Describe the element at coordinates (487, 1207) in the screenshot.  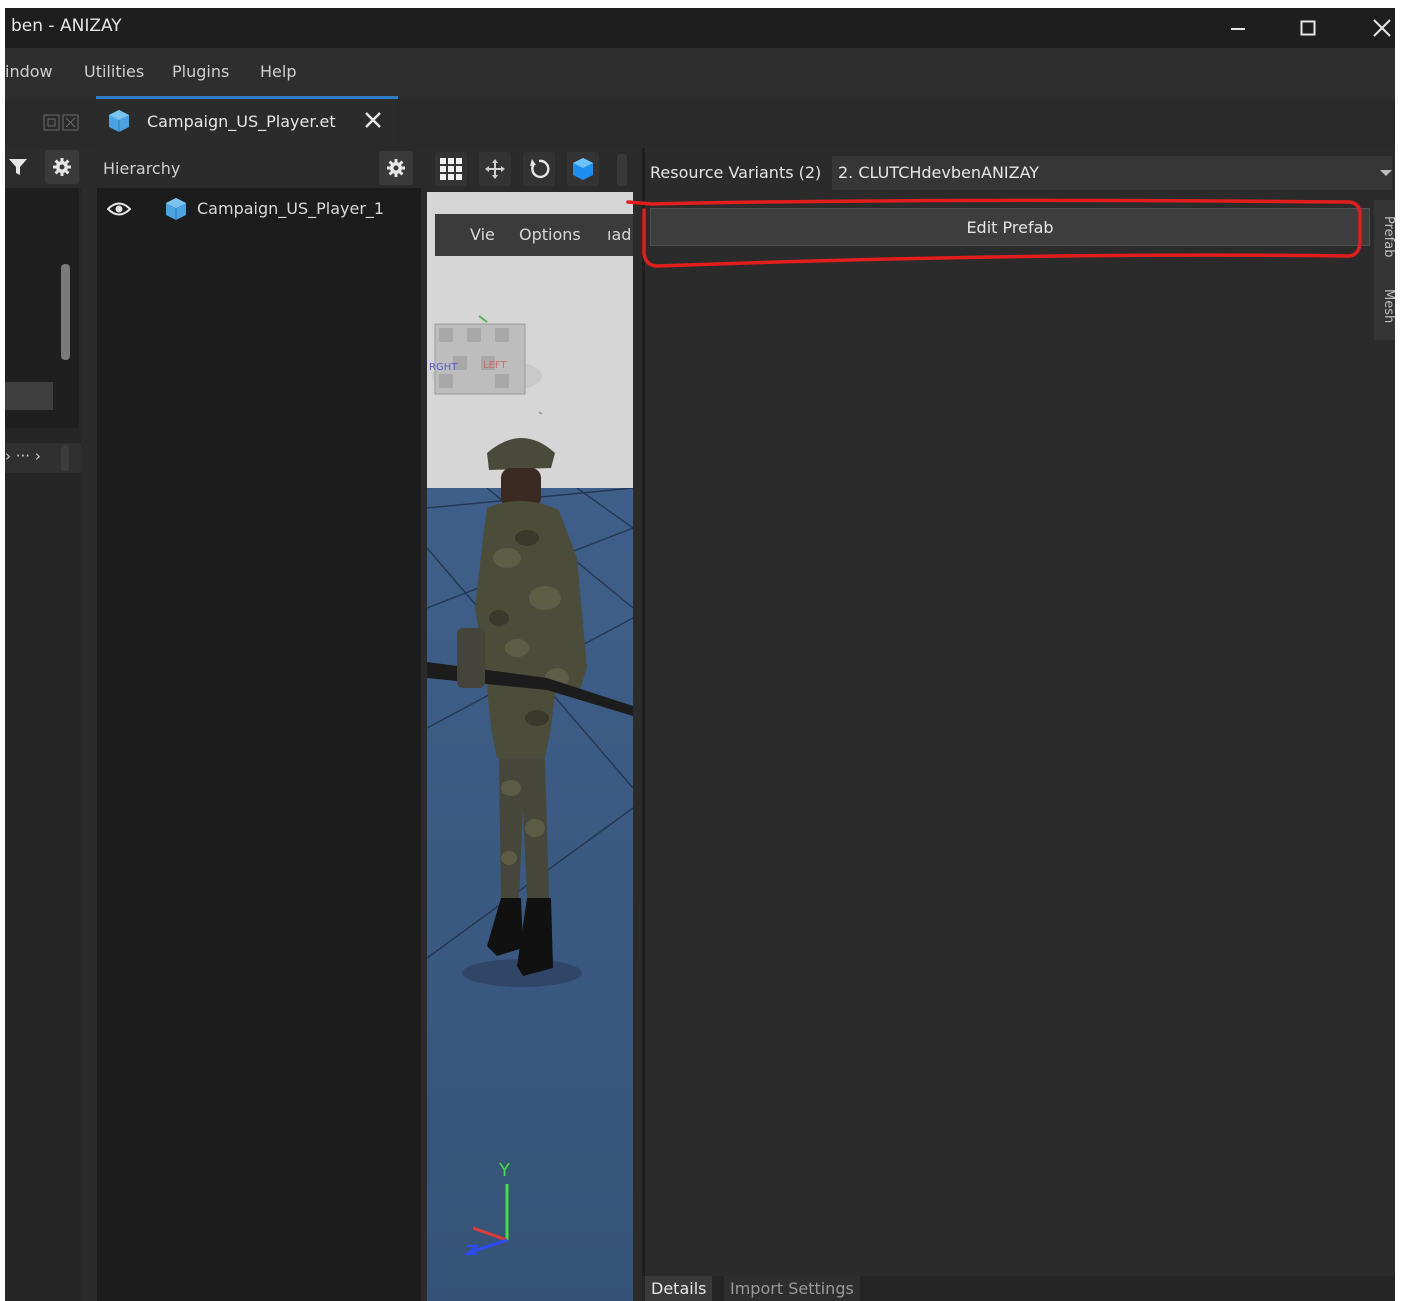
I see `axis-icon: Y` at that location.